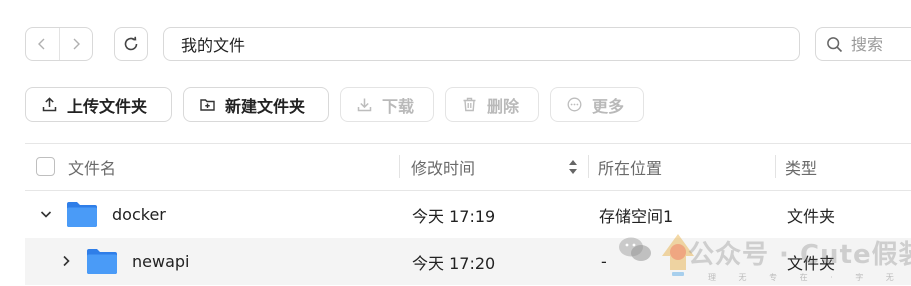  Describe the element at coordinates (881, 44) in the screenshot. I see `search-input` at that location.